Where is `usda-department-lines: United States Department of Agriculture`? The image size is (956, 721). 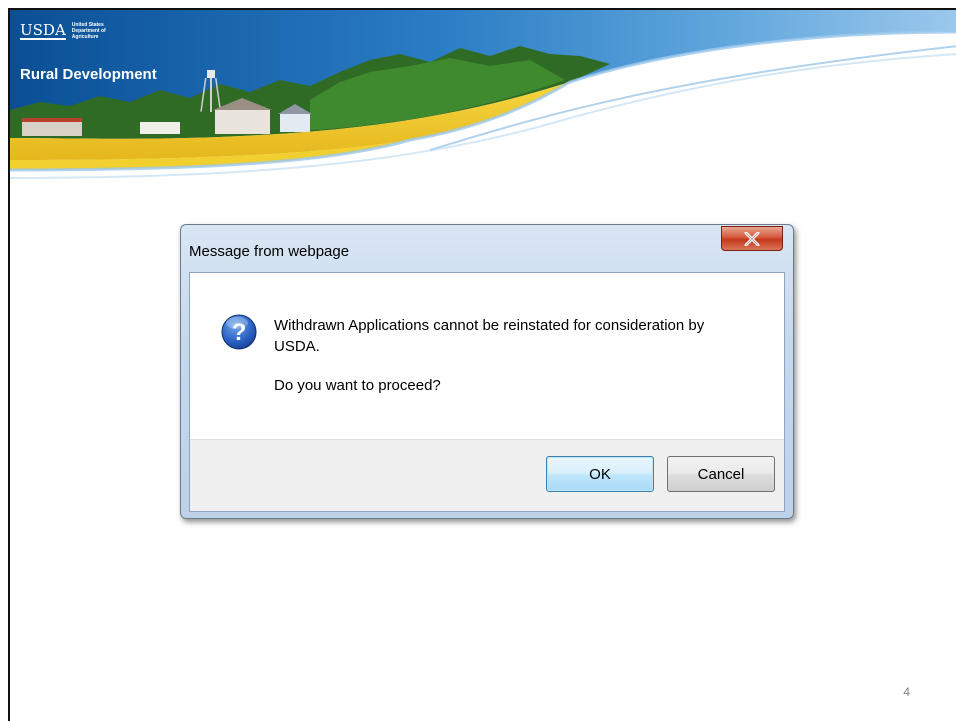 usda-department-lines: United States Department of Agriculture is located at coordinates (89, 31).